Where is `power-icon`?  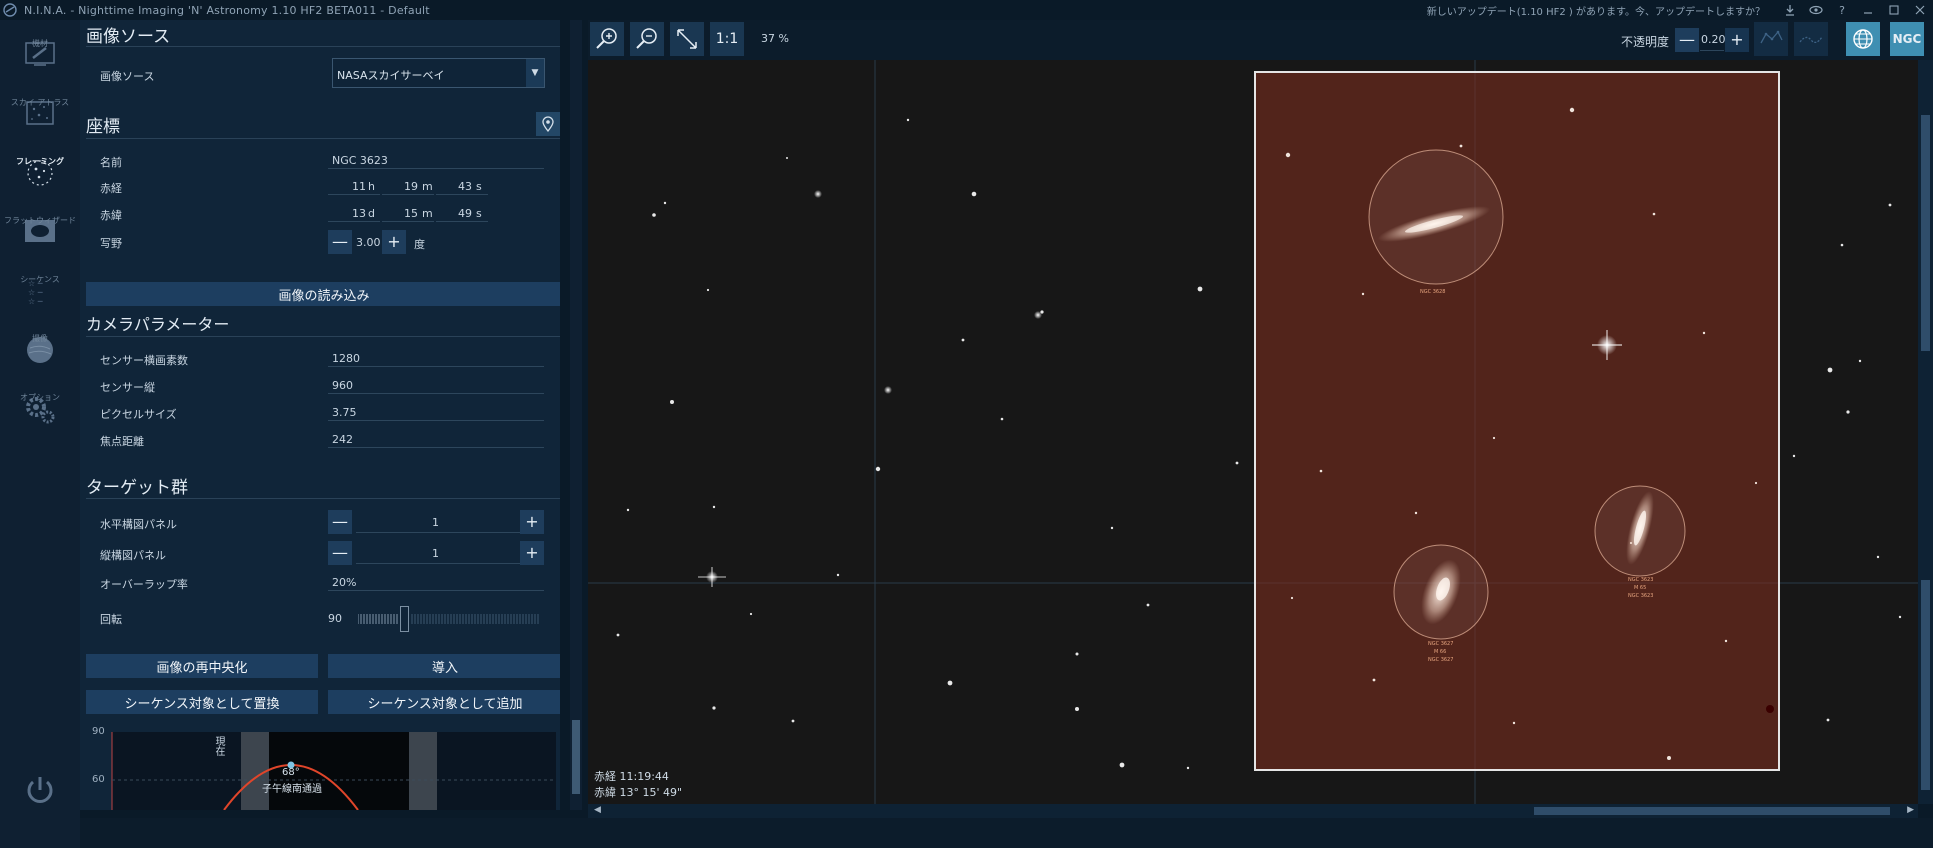 power-icon is located at coordinates (40, 790).